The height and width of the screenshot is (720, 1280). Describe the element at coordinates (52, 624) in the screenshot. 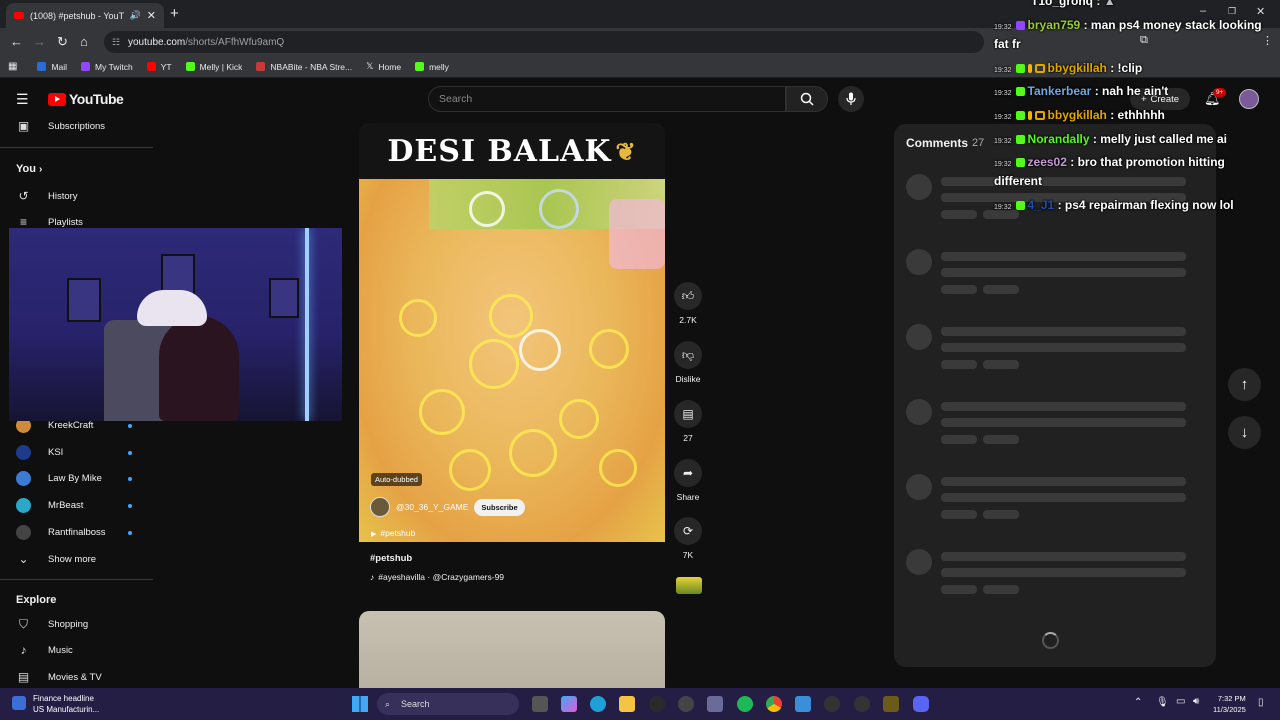

I see `sidebar-item-shopping: ⛉ Shopping` at that location.